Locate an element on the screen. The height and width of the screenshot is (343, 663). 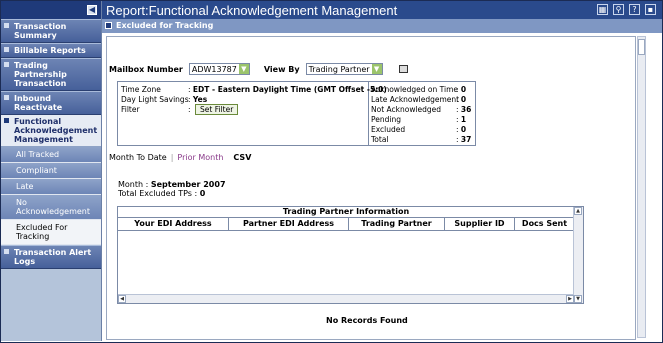
scroll-left-icon: ◀ is located at coordinates (122, 299).